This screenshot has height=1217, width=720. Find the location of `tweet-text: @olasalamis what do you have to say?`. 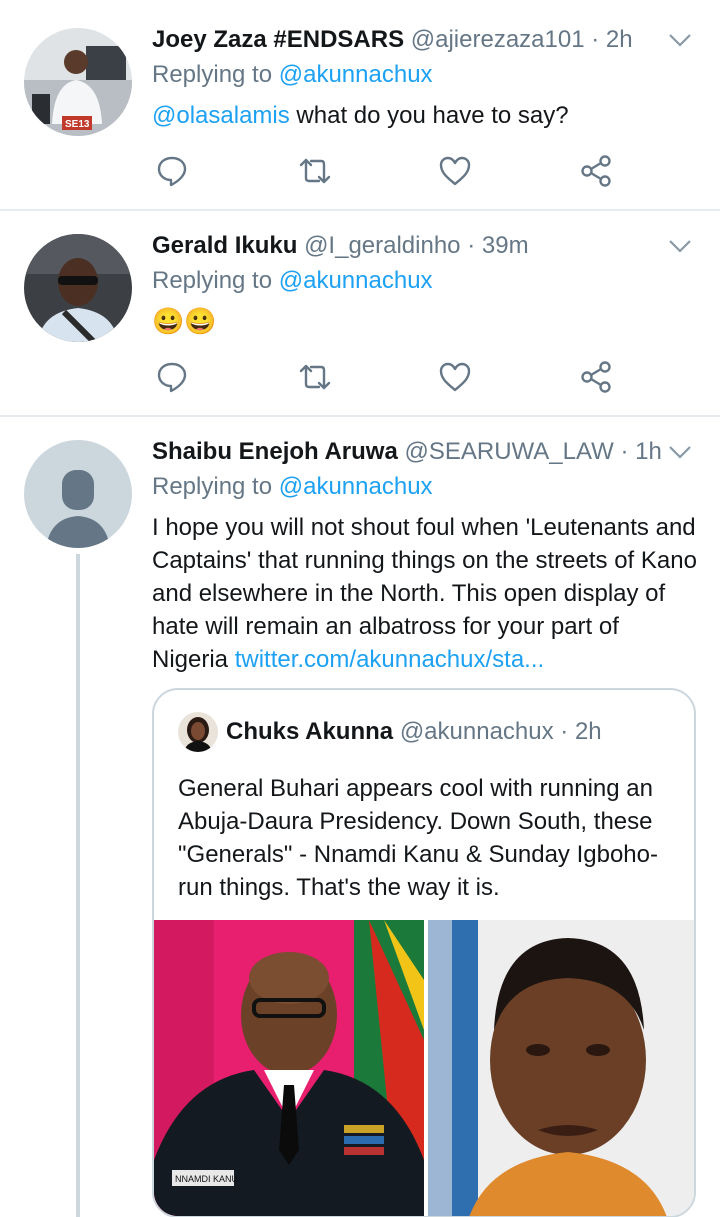

tweet-text: @olasalamis what do you have to say? is located at coordinates (422, 115).